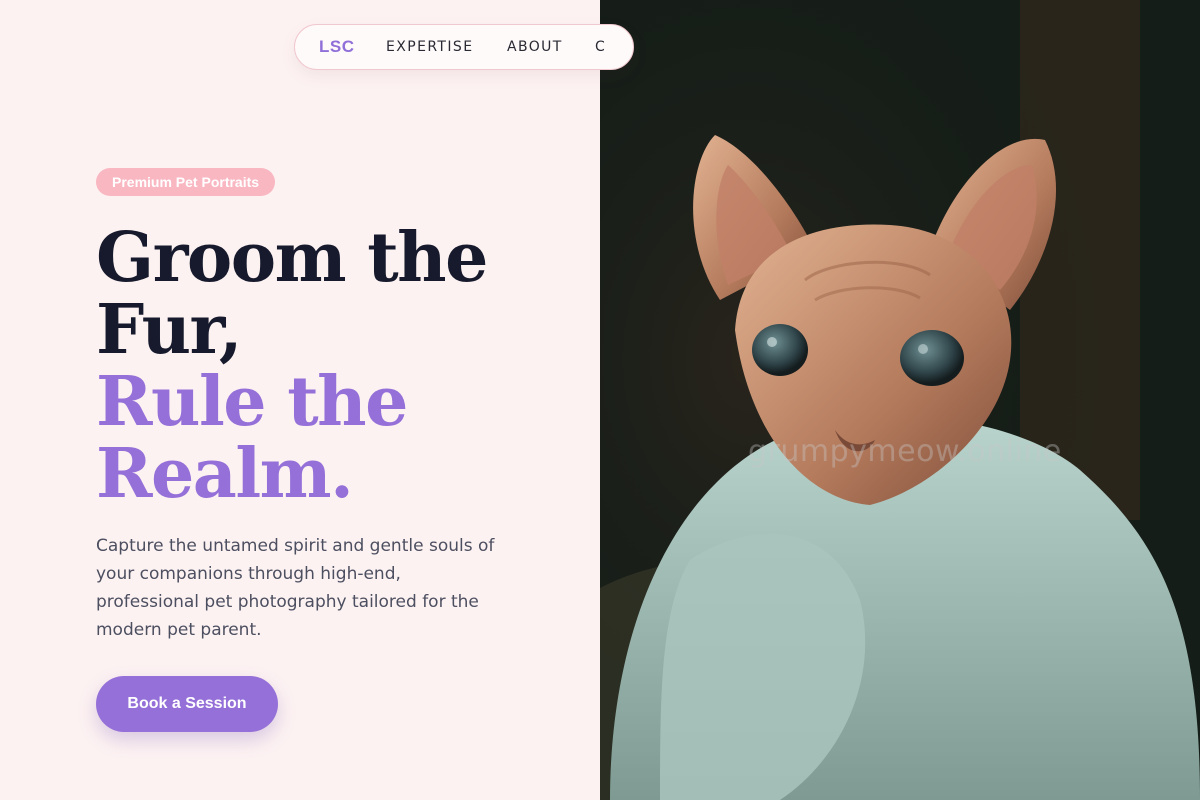 Image resolution: width=1200 pixels, height=800 pixels. I want to click on cat-right-eye, so click(932, 358).